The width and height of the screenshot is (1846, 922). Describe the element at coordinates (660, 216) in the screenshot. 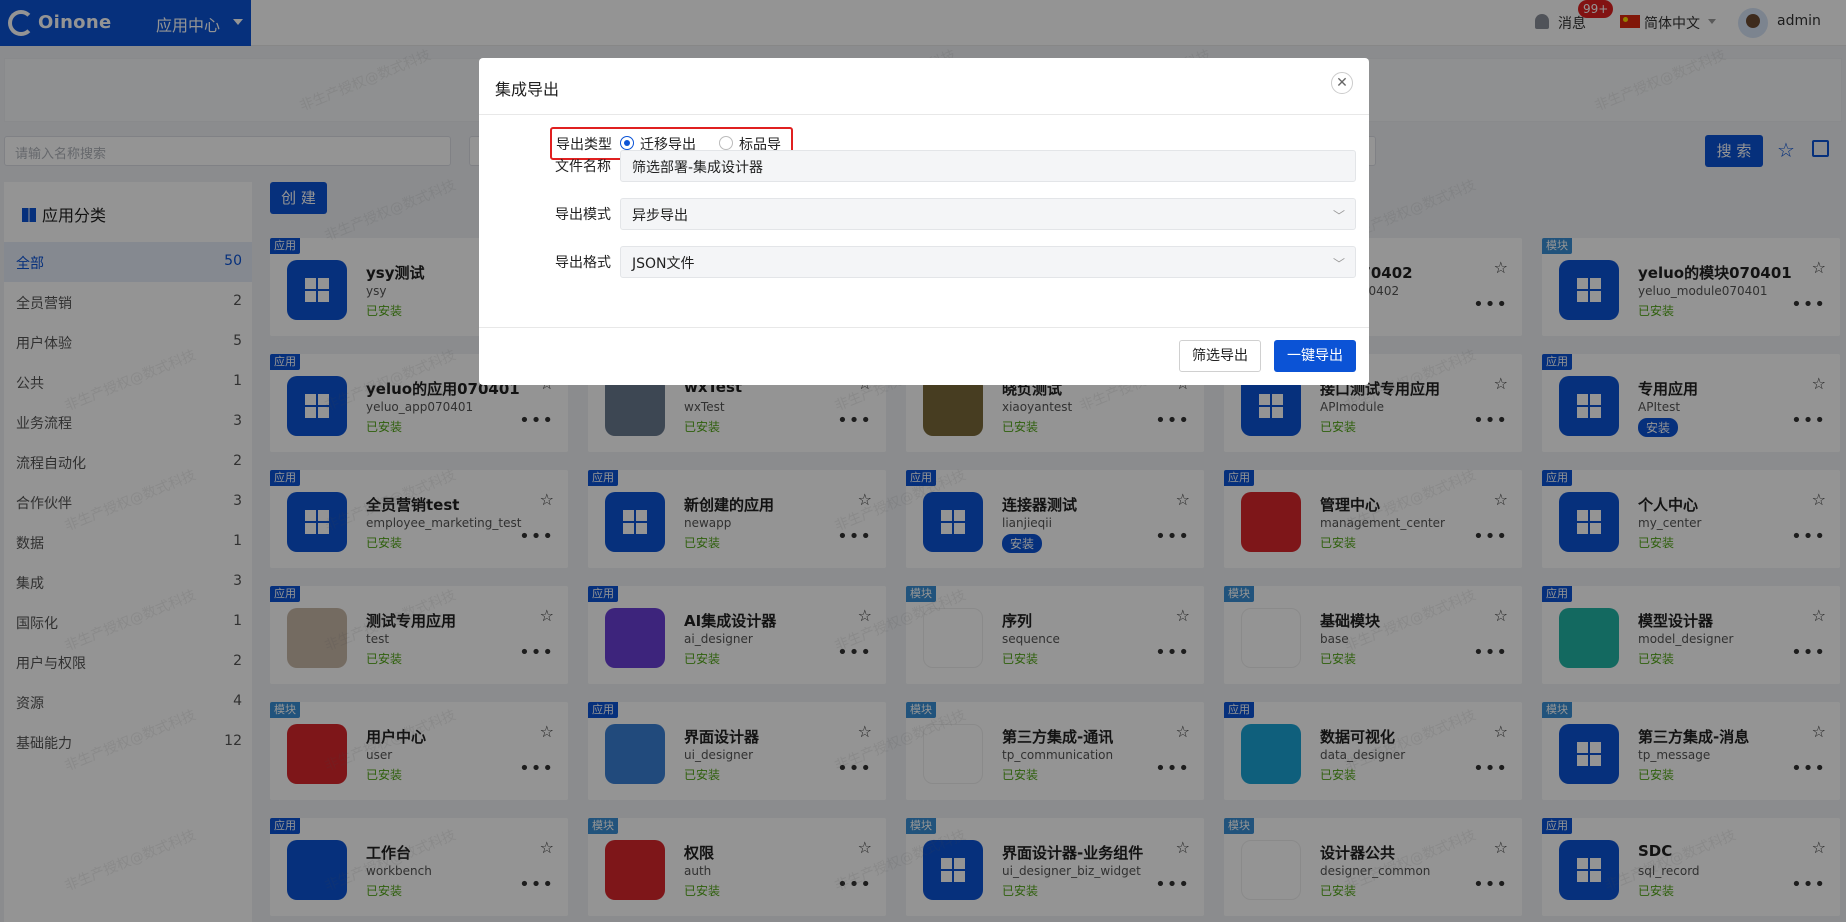

I see `export-mode-value: 异步导出` at that location.